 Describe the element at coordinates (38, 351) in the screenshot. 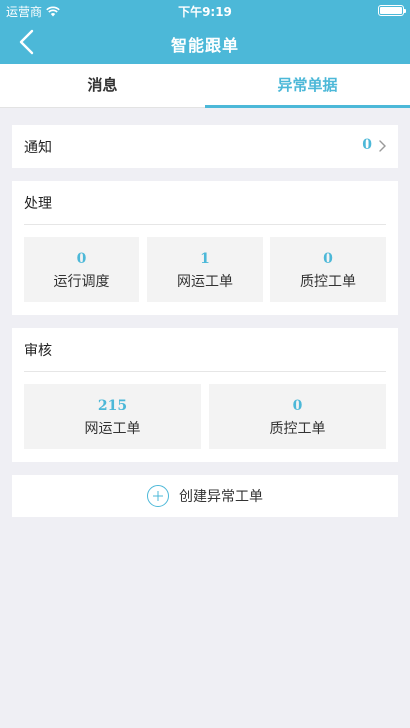

I see `review-section-title: 审核` at that location.